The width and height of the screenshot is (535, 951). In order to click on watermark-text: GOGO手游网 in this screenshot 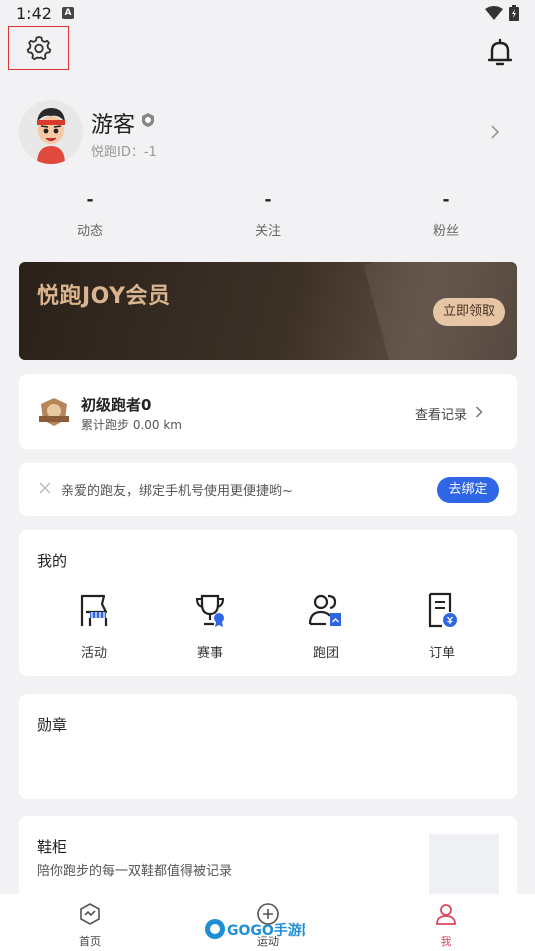, I will do `click(266, 930)`.